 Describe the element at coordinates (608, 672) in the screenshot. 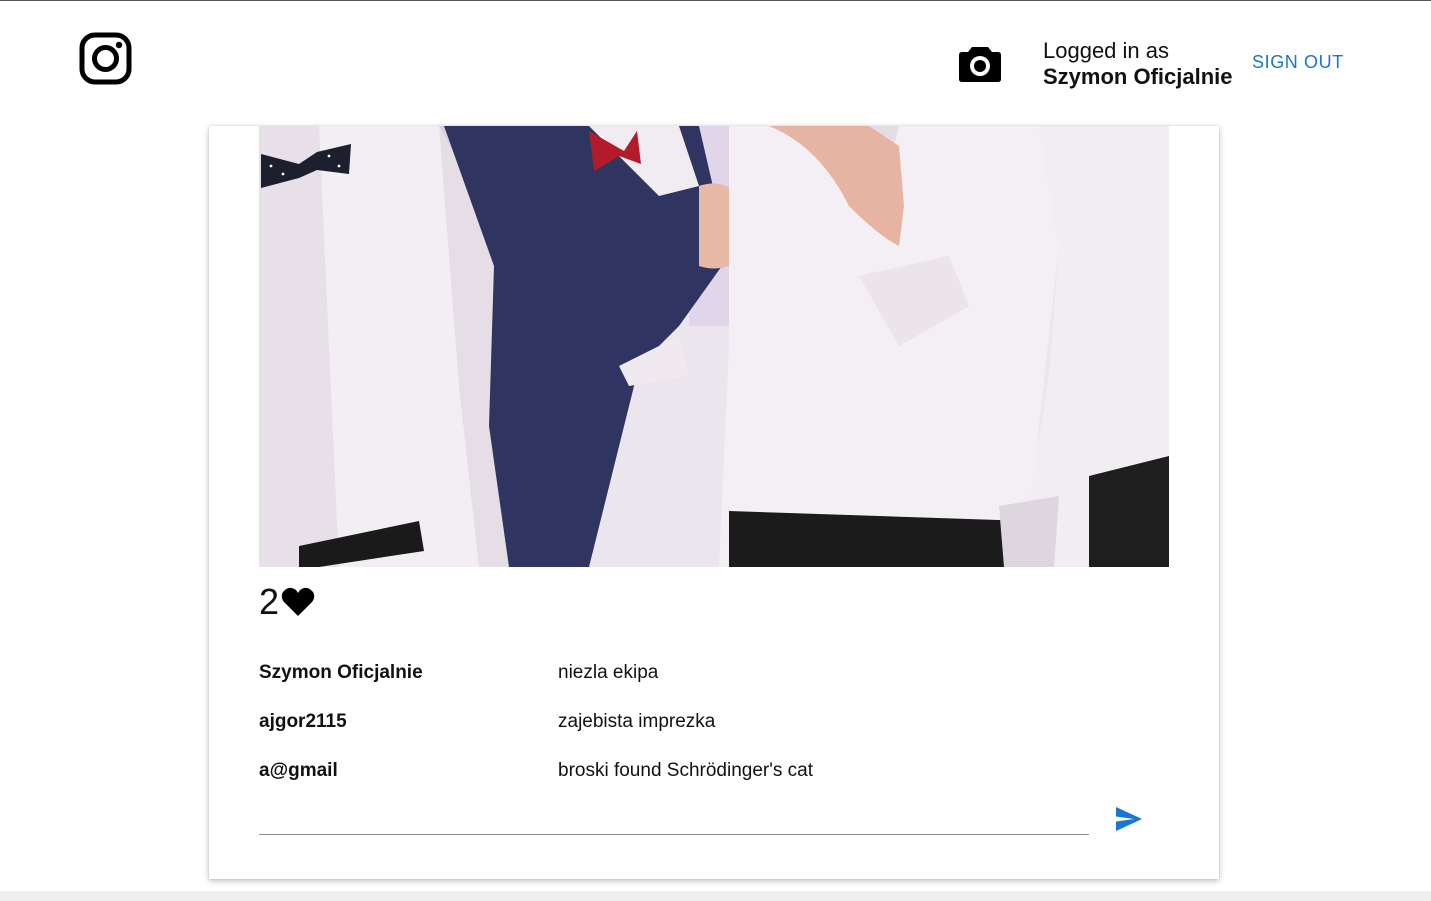

I see `comment-text: niezla ekipa` at that location.